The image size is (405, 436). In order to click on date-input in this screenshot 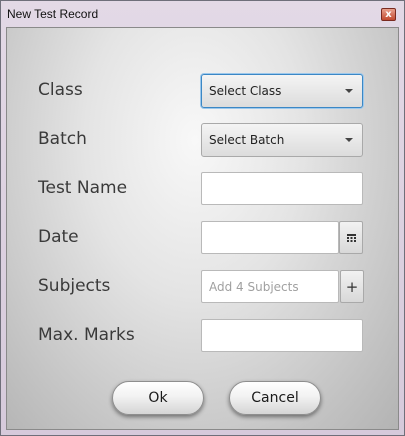, I will do `click(270, 237)`.